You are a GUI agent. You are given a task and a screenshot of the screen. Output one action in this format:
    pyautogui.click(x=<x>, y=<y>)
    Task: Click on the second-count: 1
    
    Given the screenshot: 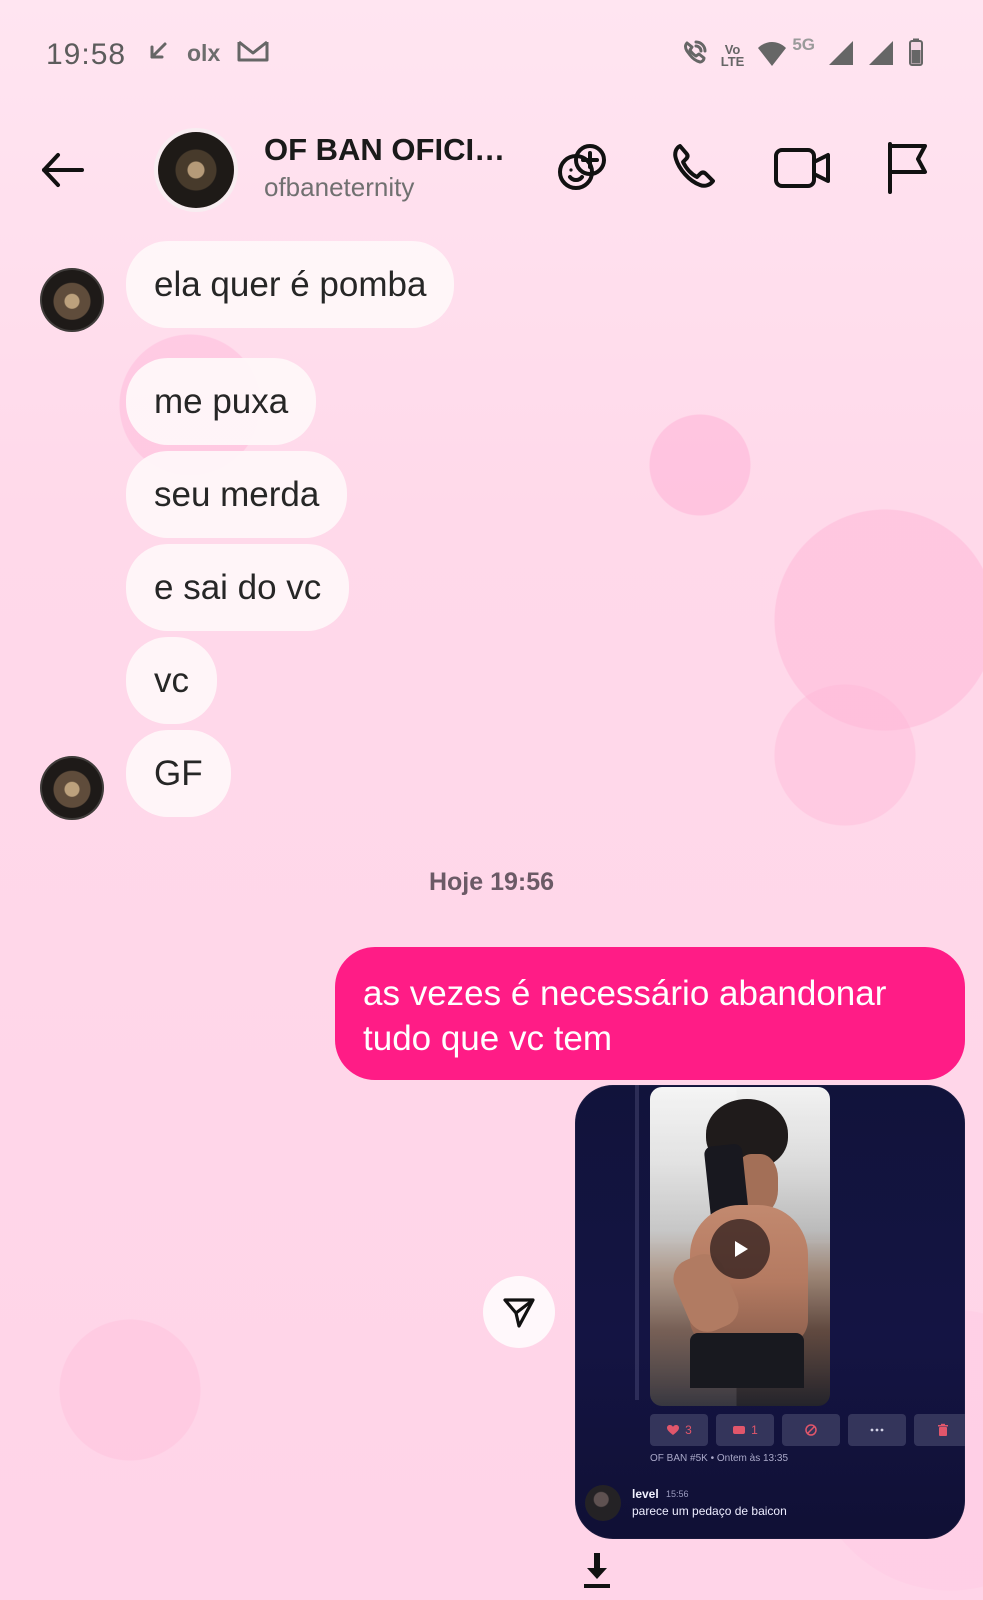 What is the action you would take?
    pyautogui.click(x=754, y=1430)
    